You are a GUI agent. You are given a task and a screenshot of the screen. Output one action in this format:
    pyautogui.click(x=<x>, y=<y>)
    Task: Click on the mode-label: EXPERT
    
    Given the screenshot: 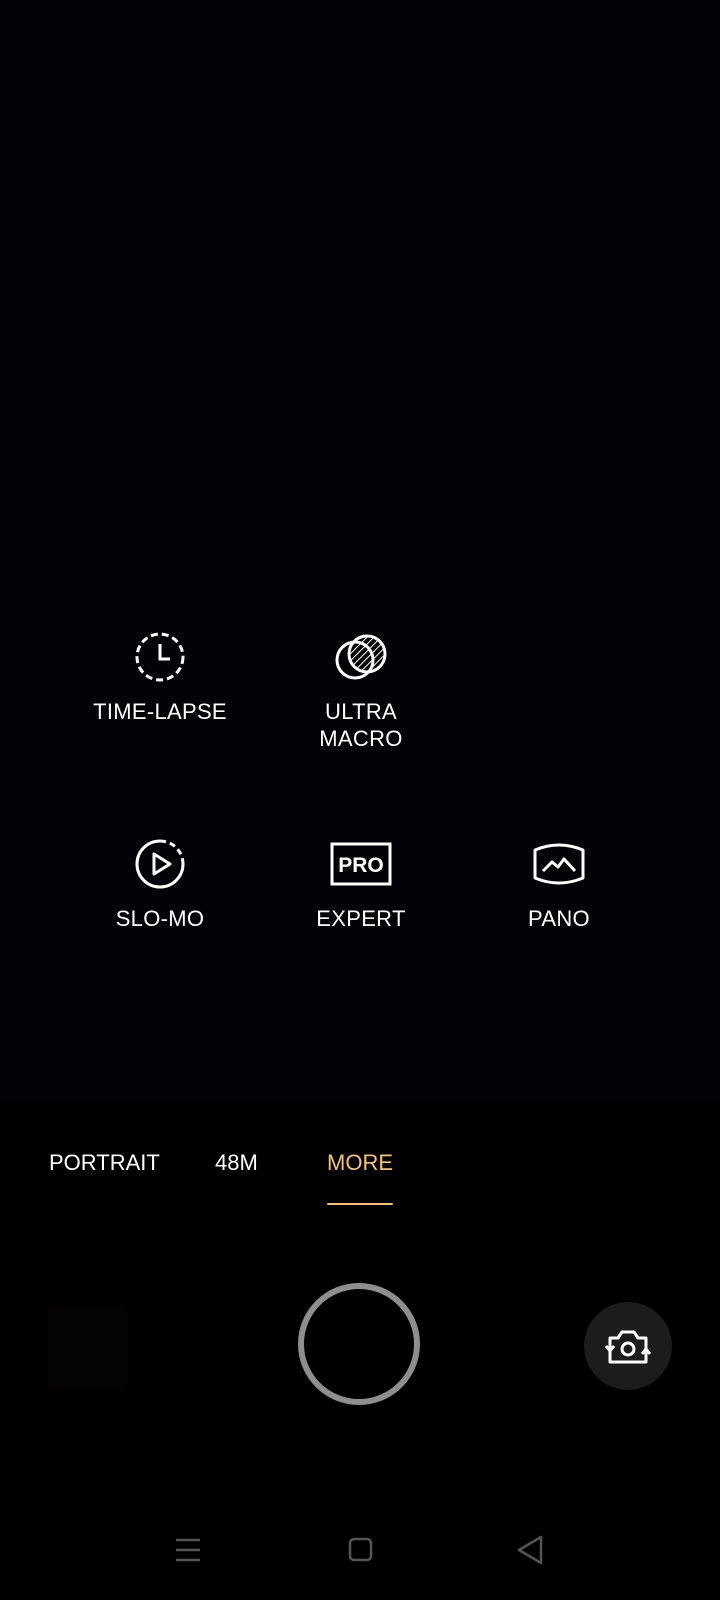 What is the action you would take?
    pyautogui.click(x=361, y=918)
    